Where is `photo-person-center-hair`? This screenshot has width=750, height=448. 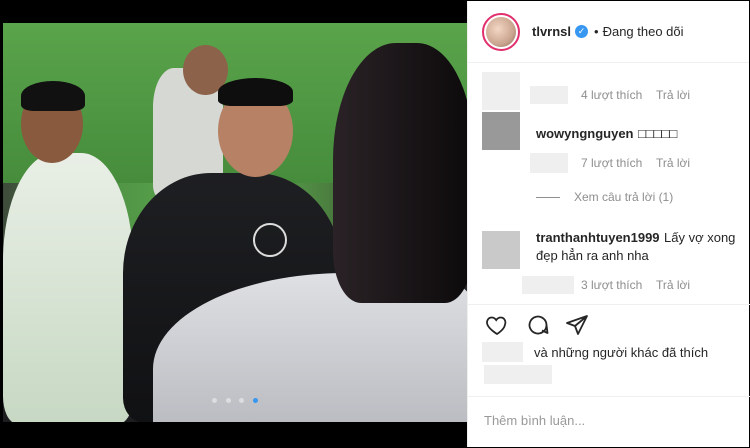 photo-person-center-hair is located at coordinates (255, 92).